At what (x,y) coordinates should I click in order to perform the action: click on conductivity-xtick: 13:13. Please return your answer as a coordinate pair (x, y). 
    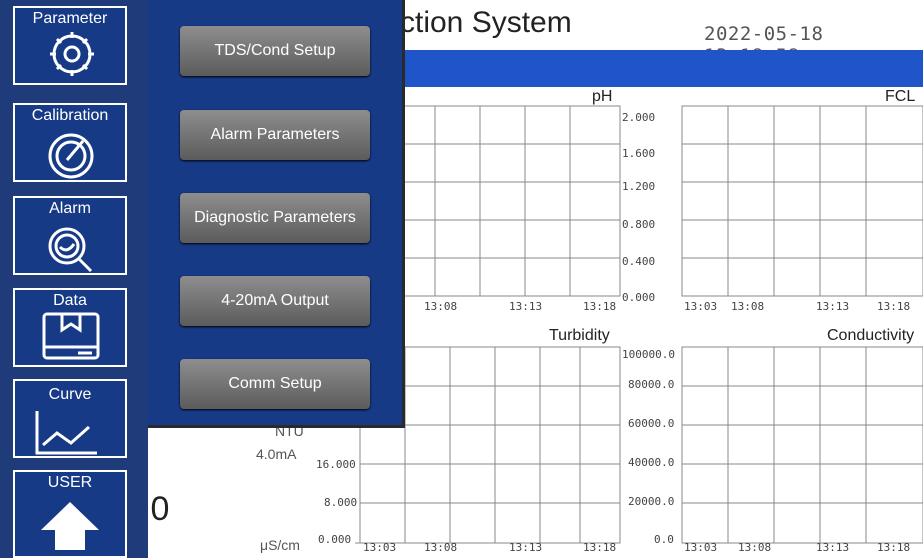
    Looking at the image, I should click on (833, 547).